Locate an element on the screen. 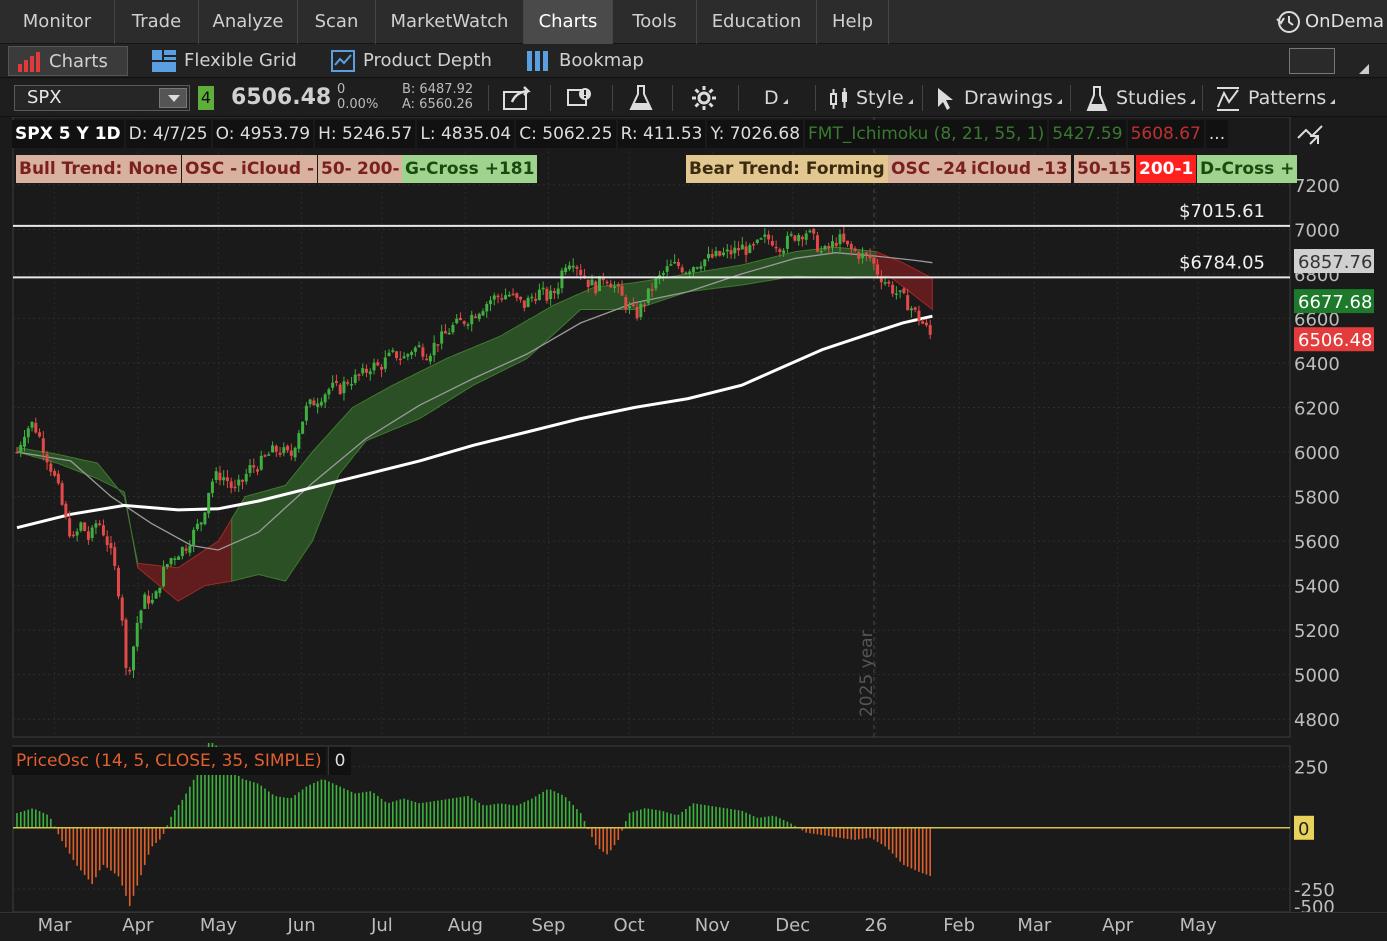 The height and width of the screenshot is (941, 1387). link-group-badge: 4 is located at coordinates (206, 98).